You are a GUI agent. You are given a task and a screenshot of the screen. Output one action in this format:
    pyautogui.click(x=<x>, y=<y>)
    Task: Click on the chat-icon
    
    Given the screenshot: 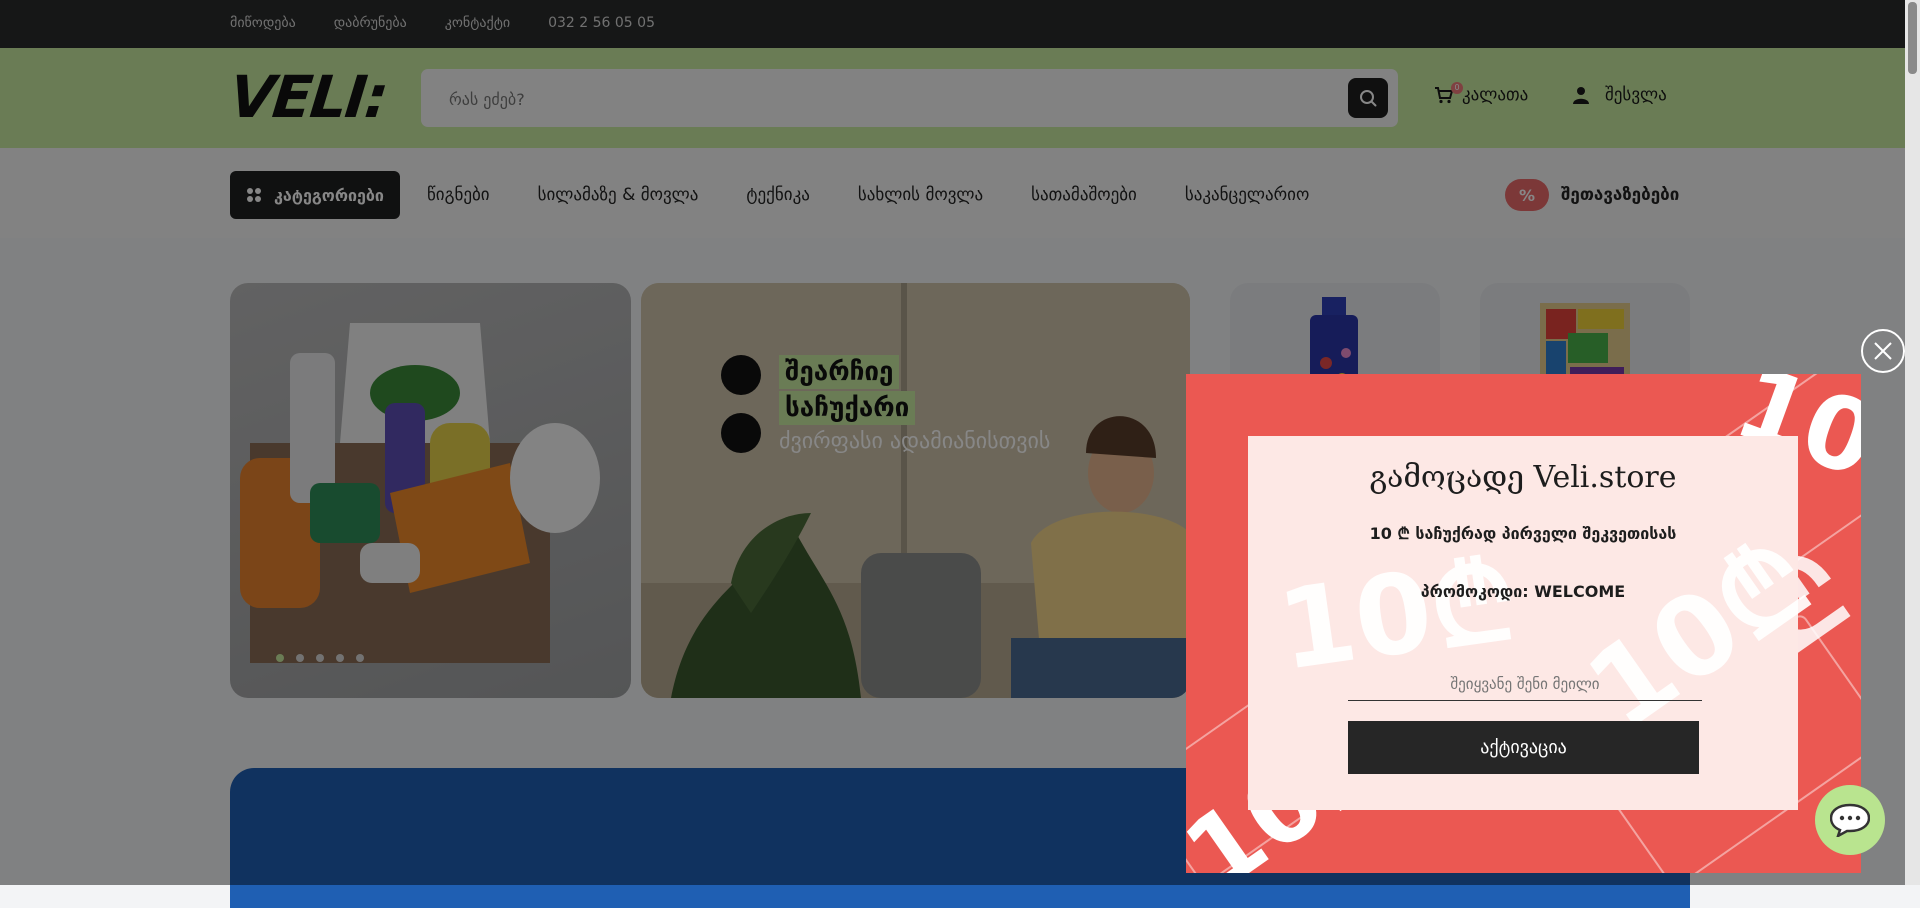 What is the action you would take?
    pyautogui.click(x=1850, y=820)
    